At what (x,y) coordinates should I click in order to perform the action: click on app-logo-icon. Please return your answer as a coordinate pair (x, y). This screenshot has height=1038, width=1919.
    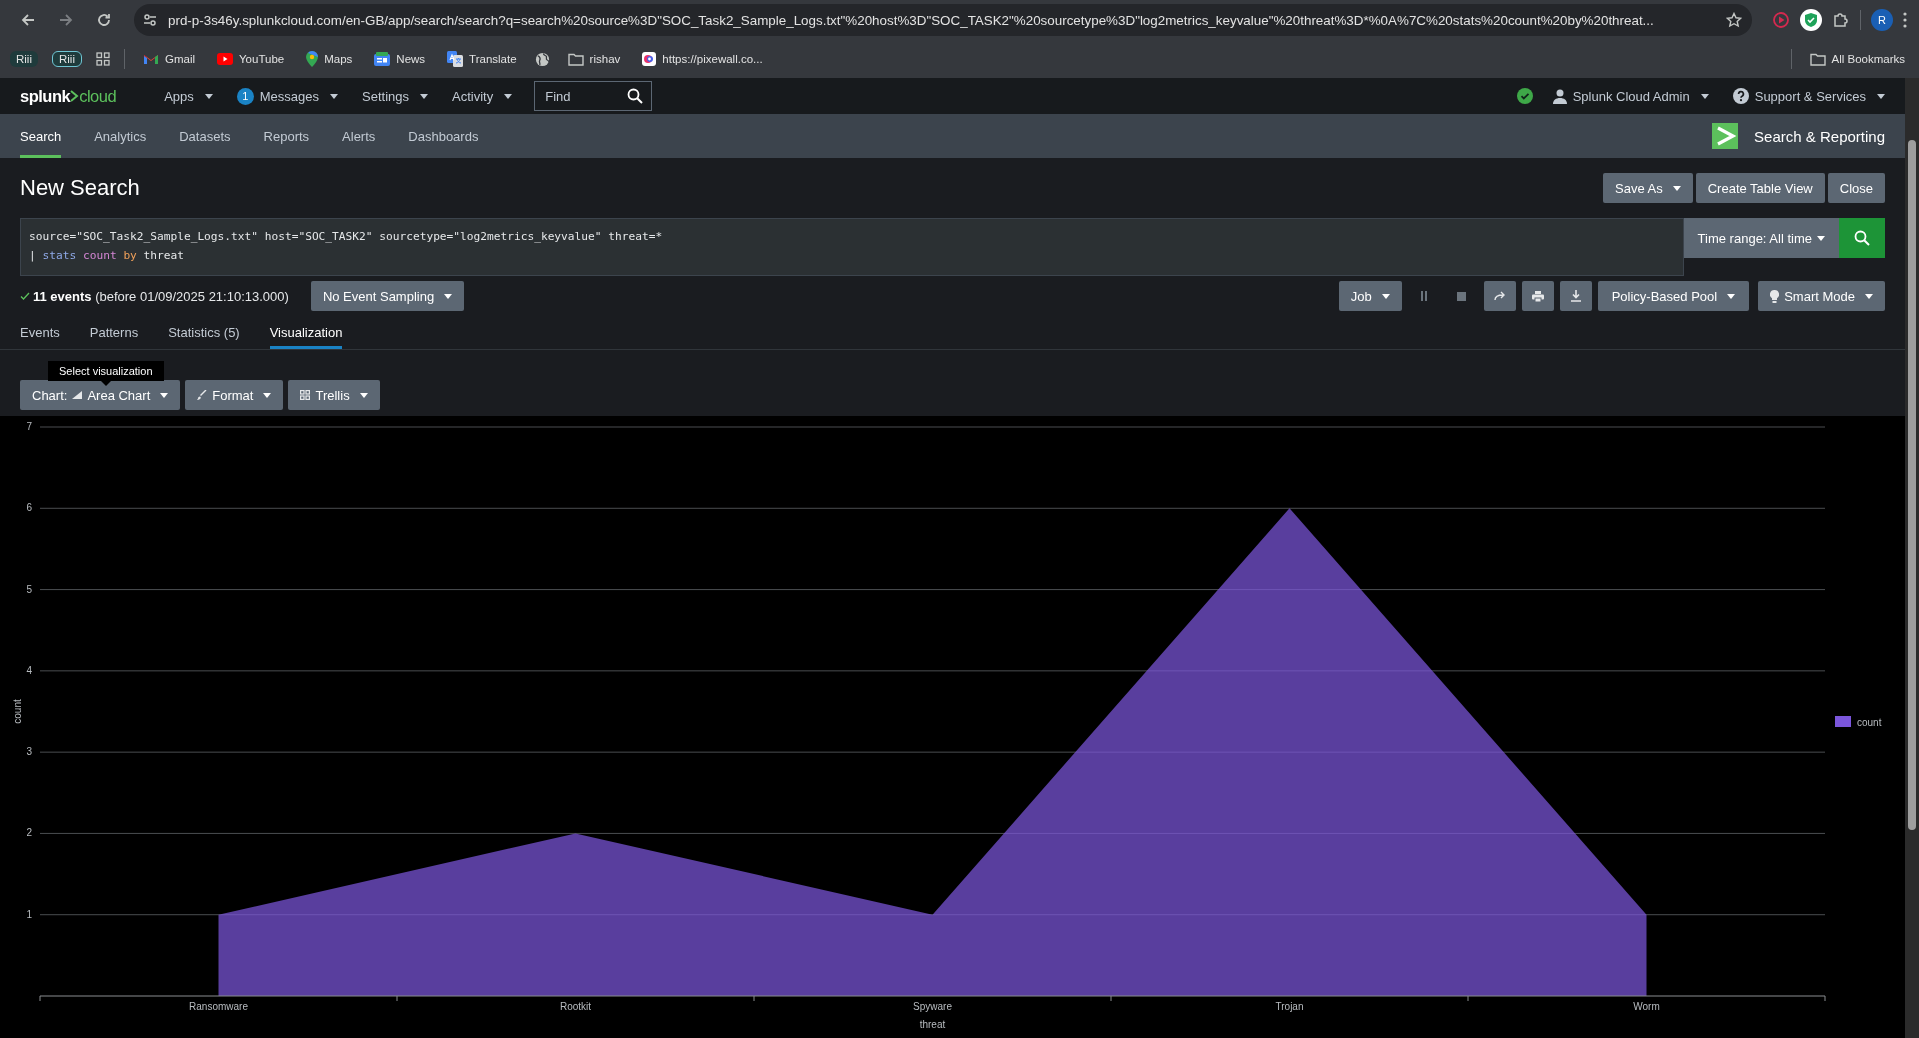
    Looking at the image, I should click on (1725, 136).